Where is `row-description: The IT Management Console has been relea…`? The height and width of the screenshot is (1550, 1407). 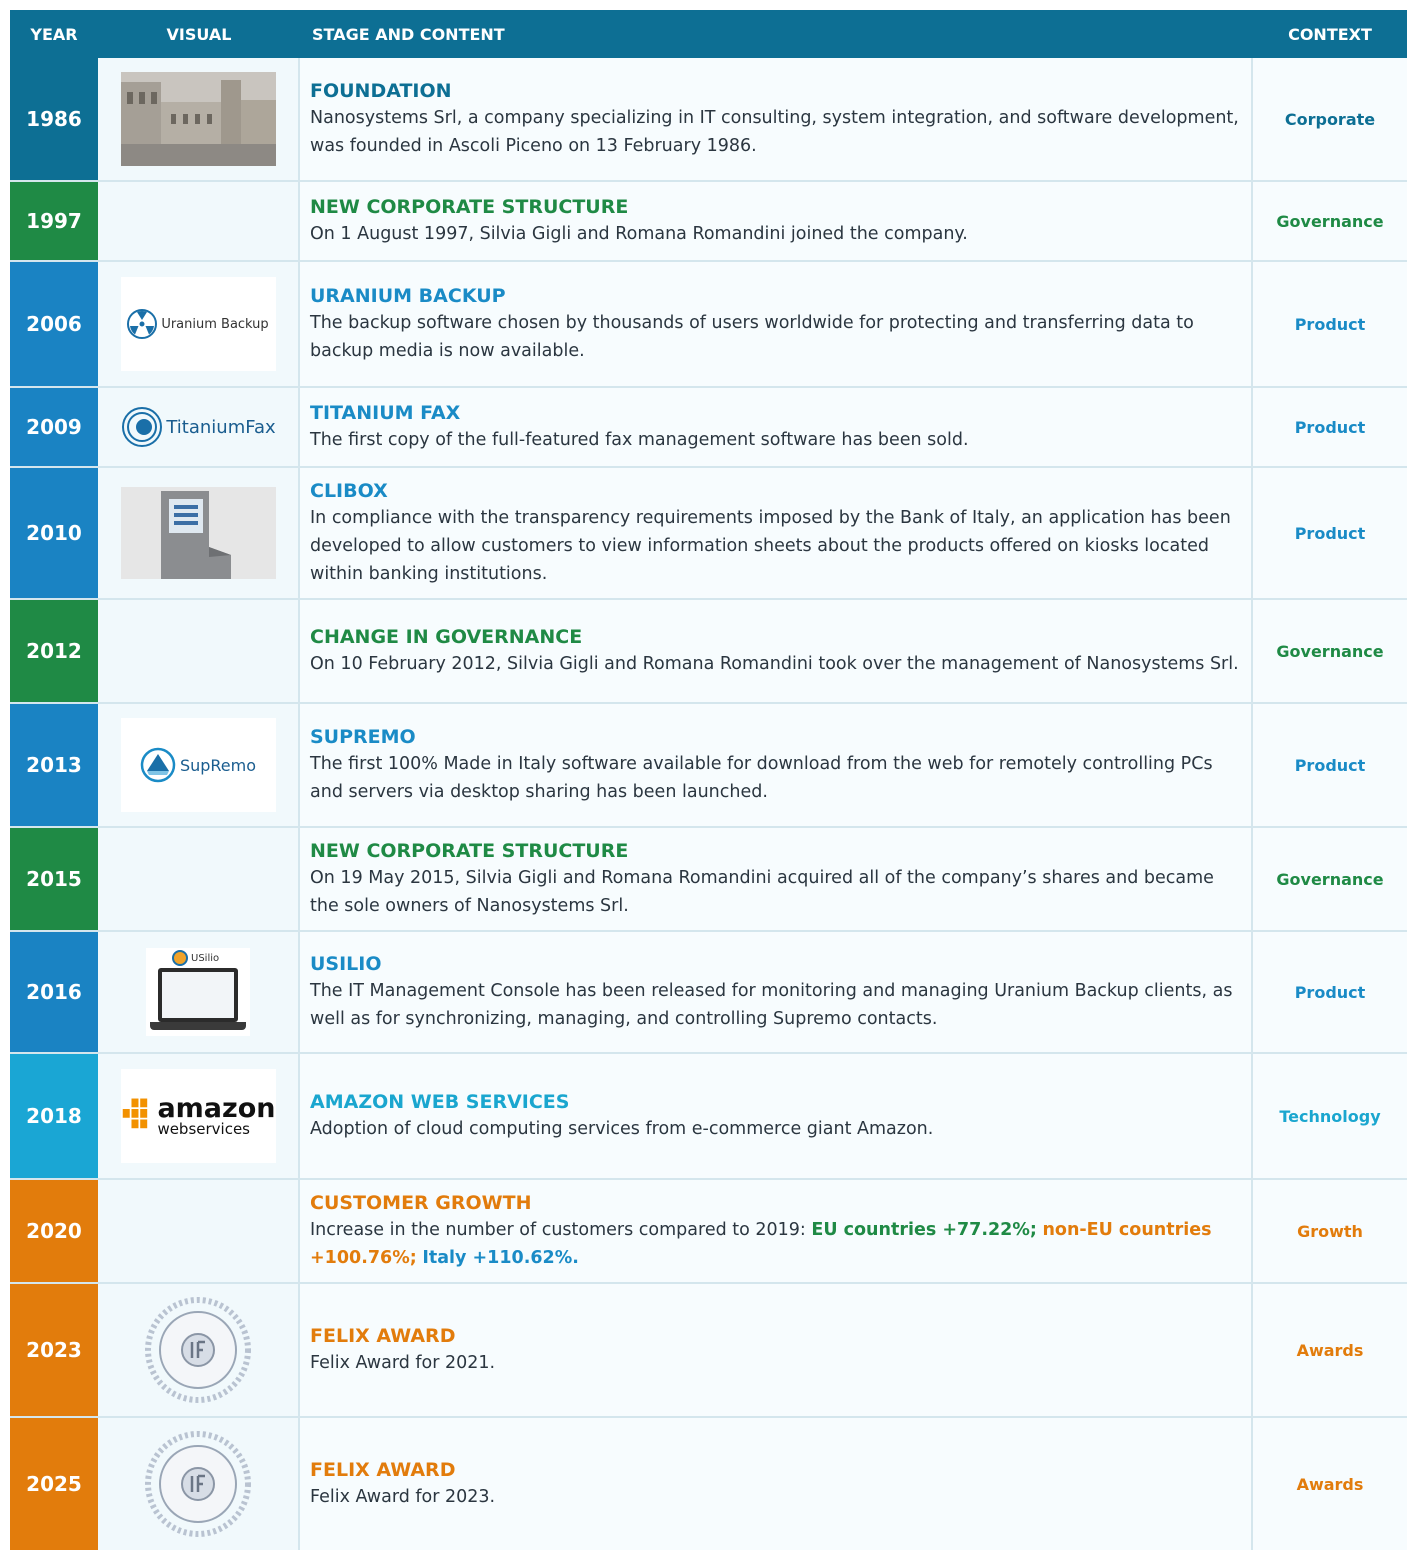
row-description: The IT Management Console has been relea… is located at coordinates (771, 1005).